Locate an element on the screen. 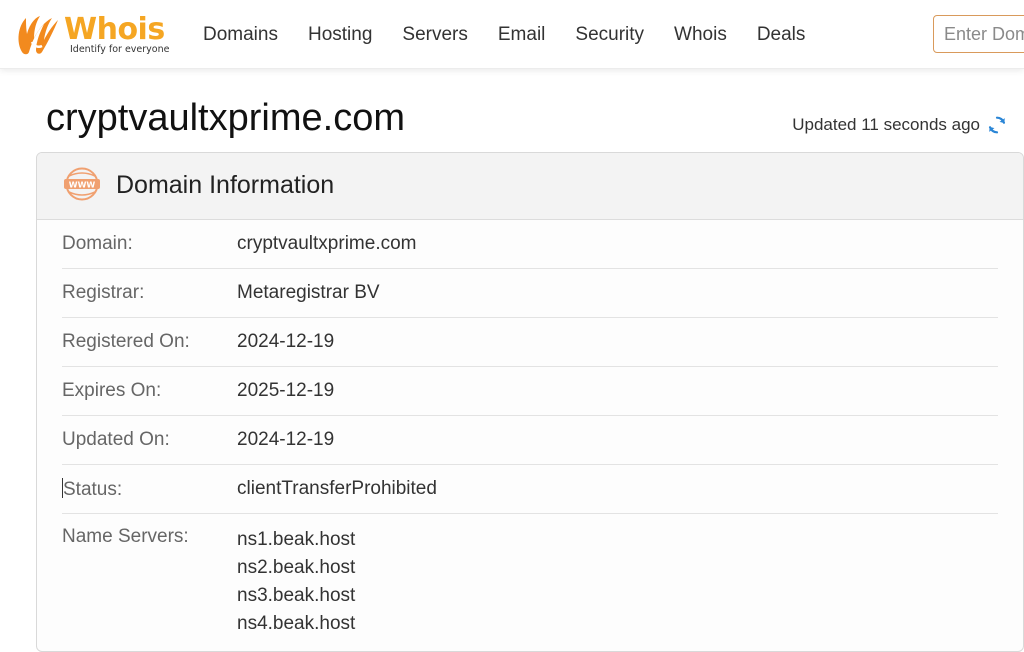 This screenshot has width=1024, height=652. row-label: Registered On: is located at coordinates (126, 341).